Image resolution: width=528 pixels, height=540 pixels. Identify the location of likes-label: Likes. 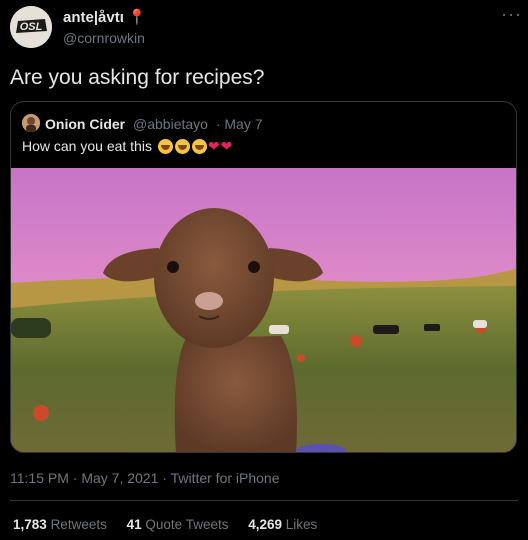
(301, 524).